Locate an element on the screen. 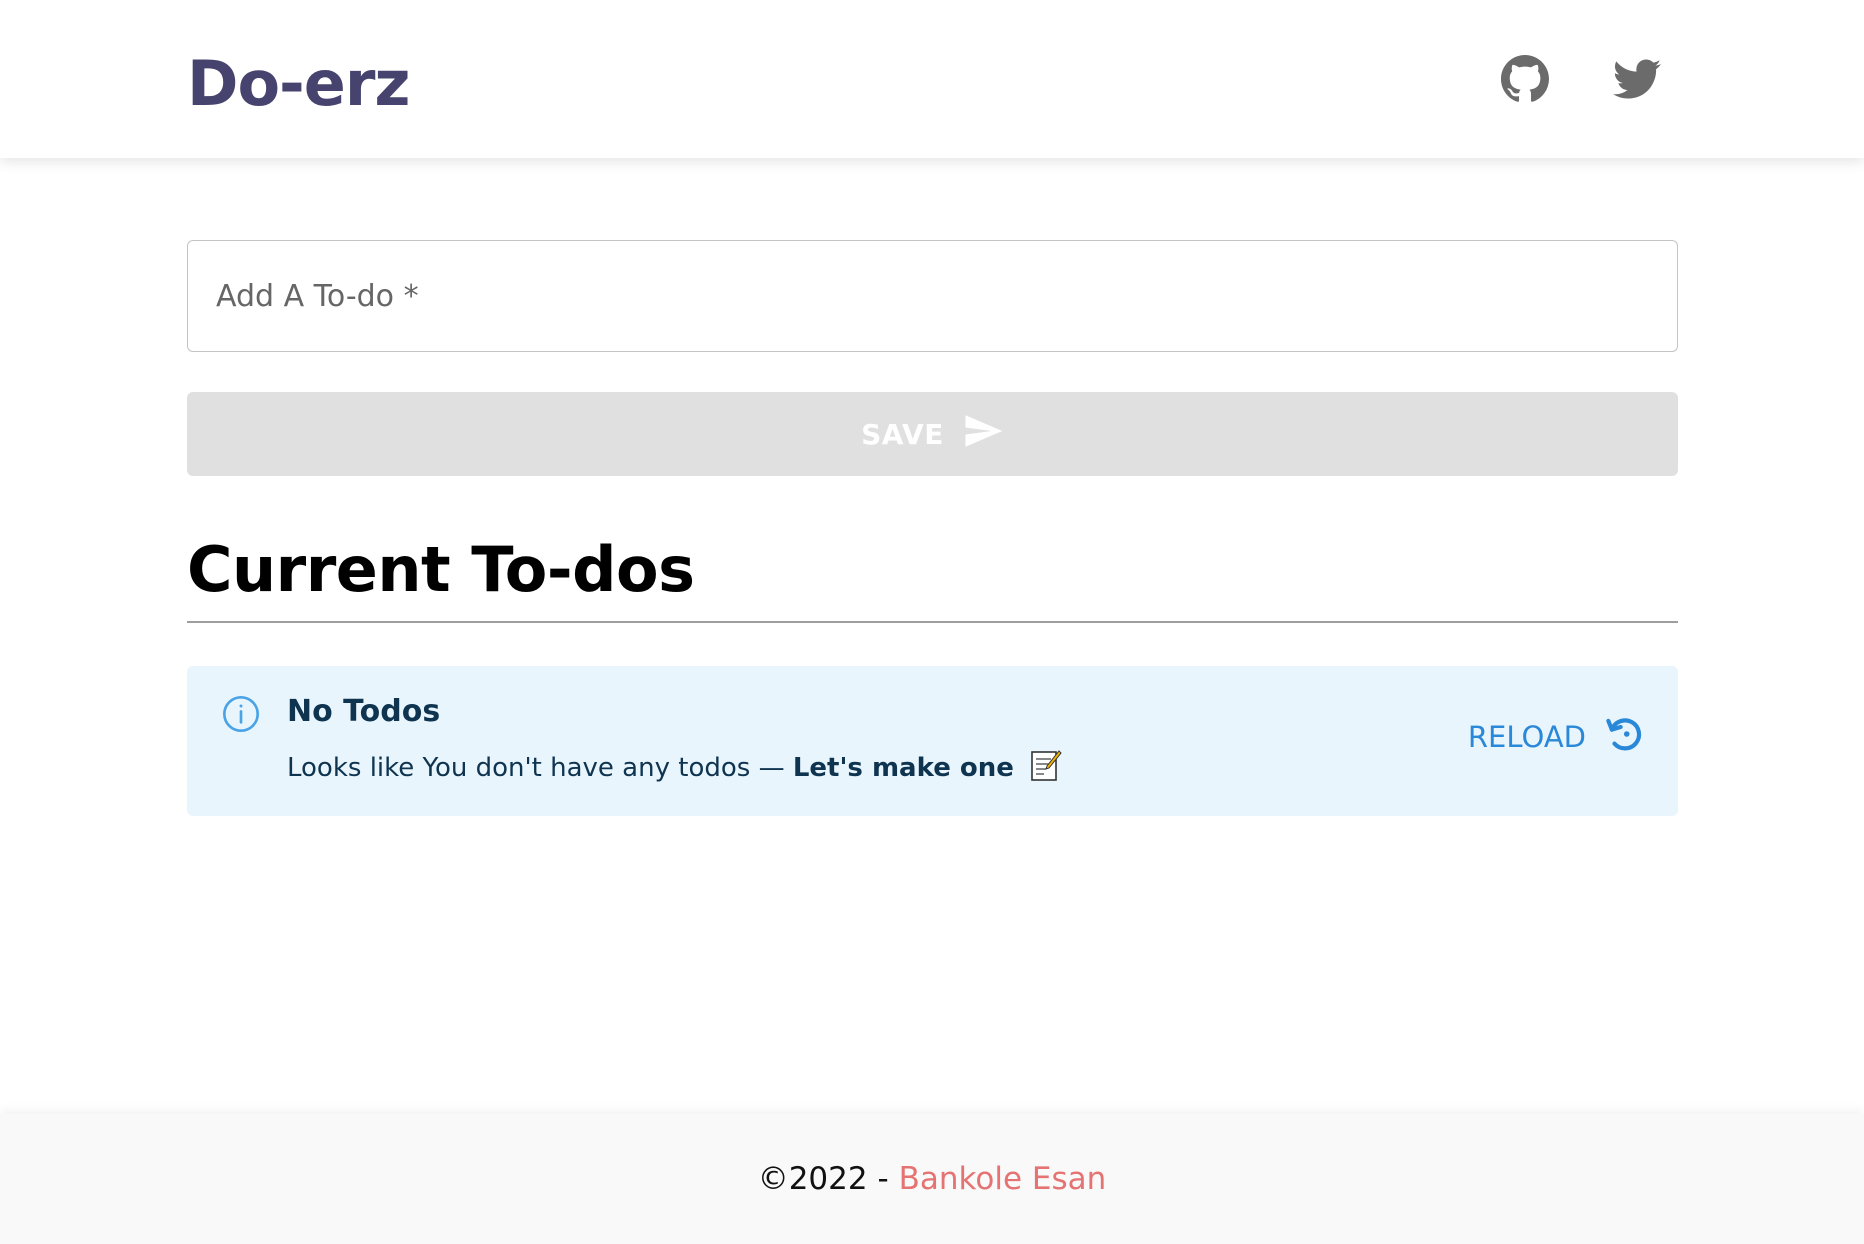 The height and width of the screenshot is (1244, 1864). reload-button-label: RELOAD is located at coordinates (1526, 737).